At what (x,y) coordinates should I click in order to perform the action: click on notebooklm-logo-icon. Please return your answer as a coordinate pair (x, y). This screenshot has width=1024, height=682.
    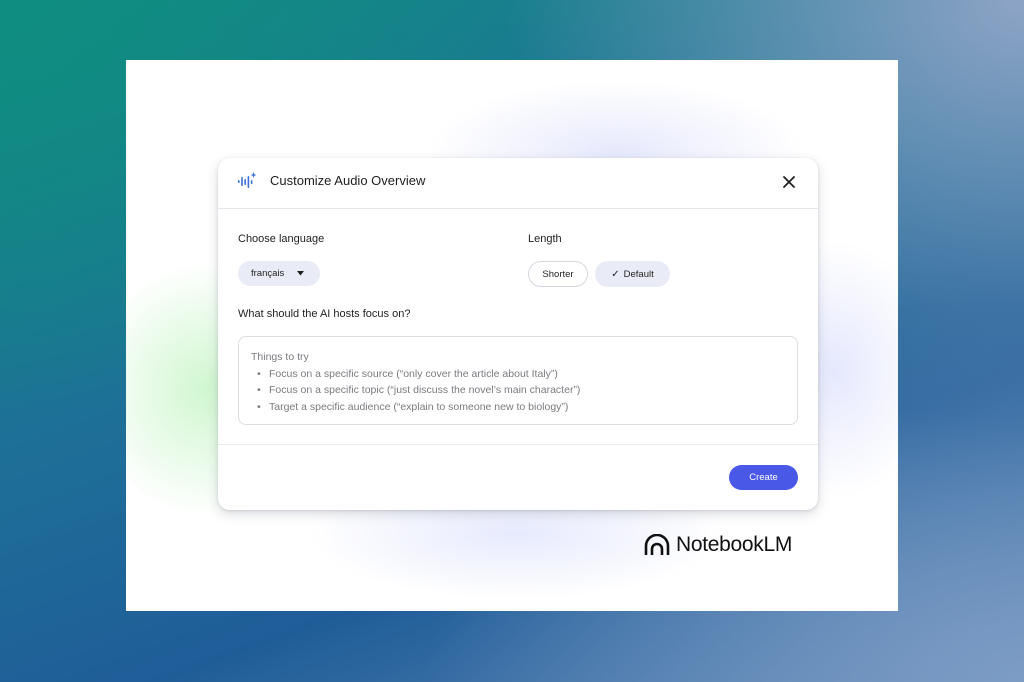
    Looking at the image, I should click on (657, 544).